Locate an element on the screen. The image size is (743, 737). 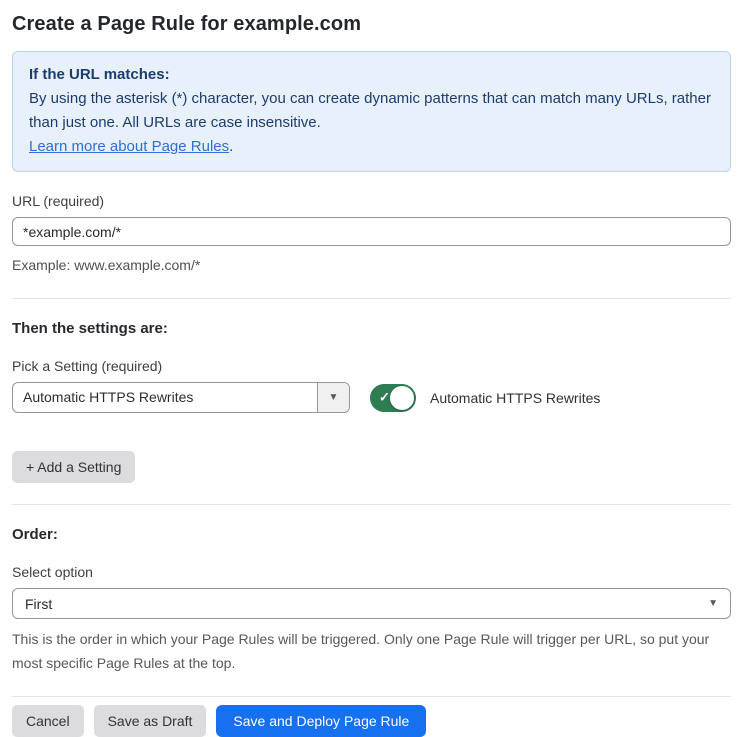
save-and-deploy-button: Save and Deploy Page Rule is located at coordinates (321, 721).